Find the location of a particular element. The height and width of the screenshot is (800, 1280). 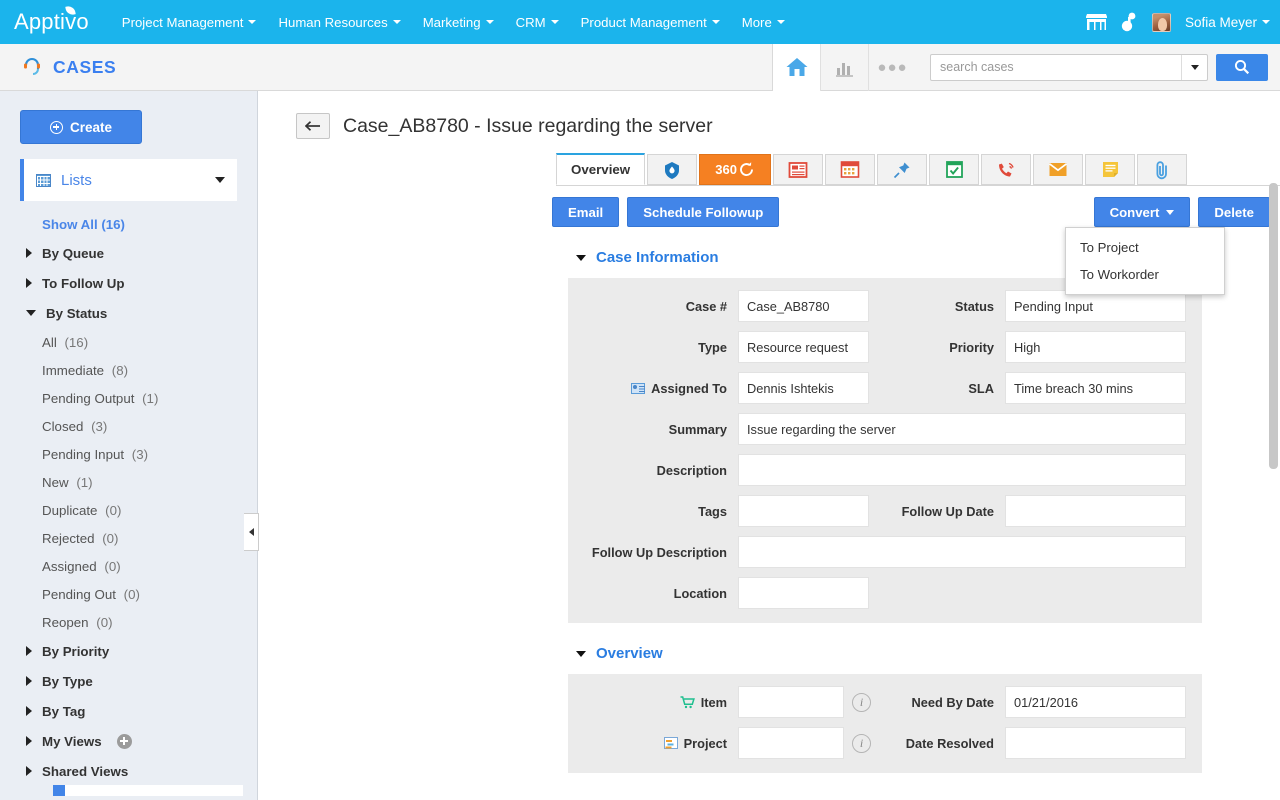

nav-item-crm: CRM is located at coordinates (537, 22).